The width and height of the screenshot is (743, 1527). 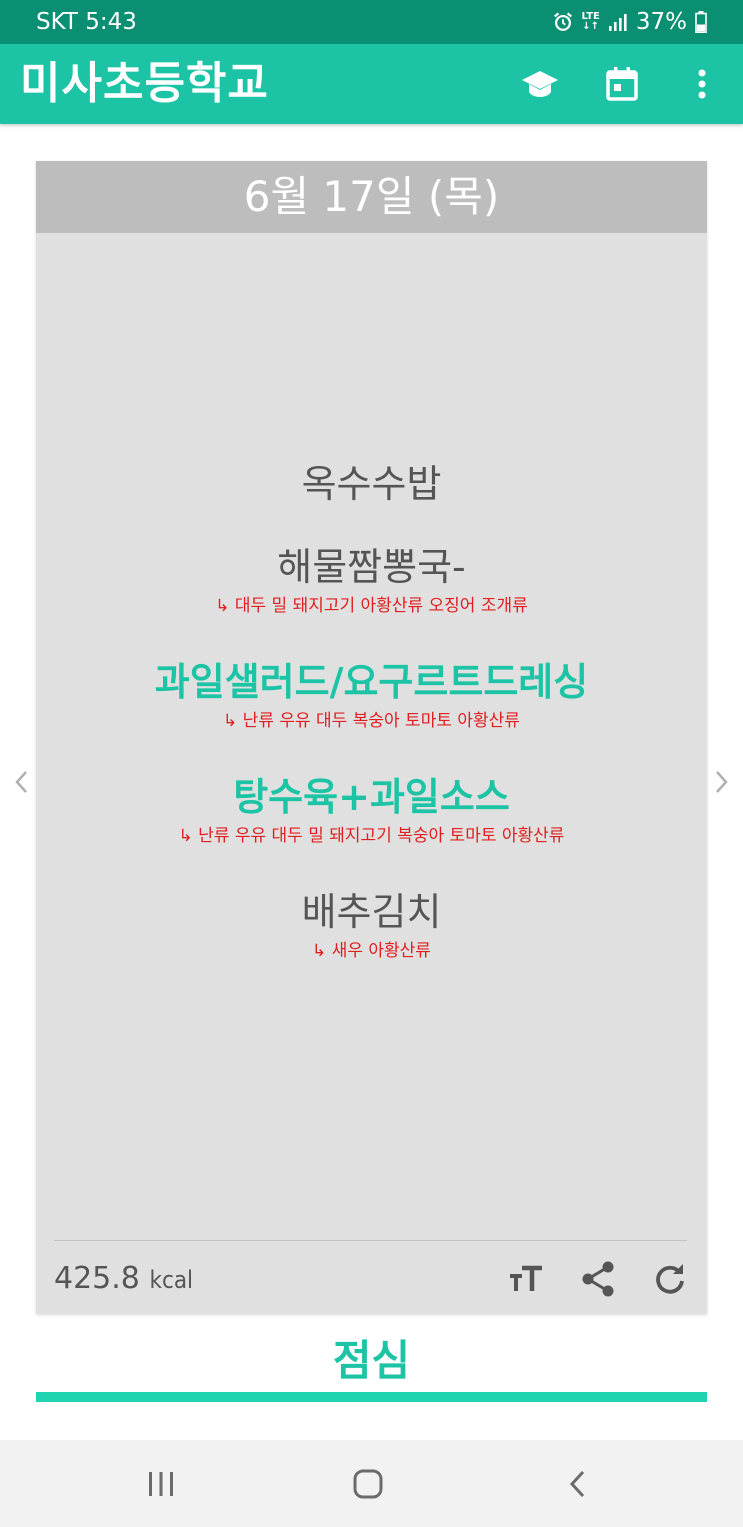 What do you see at coordinates (371, 567) in the screenshot?
I see `dish-name: 해물짬뽕국-` at bounding box center [371, 567].